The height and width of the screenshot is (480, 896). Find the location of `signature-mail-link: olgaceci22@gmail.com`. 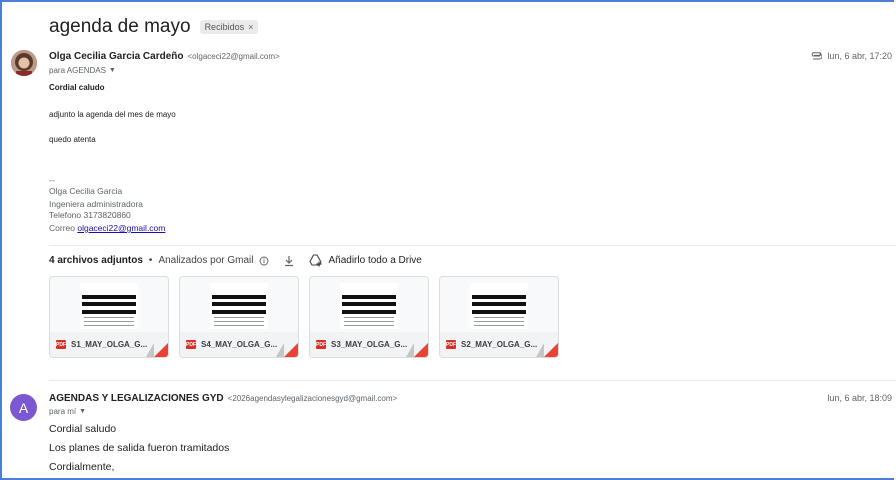

signature-mail-link: olgaceci22@gmail.com is located at coordinates (121, 228).